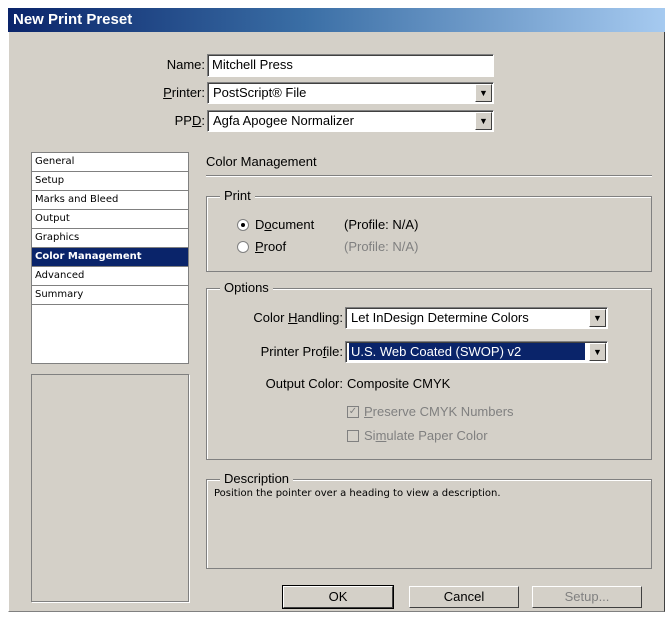  What do you see at coordinates (184, 92) in the screenshot?
I see `printer-label: Printer:` at bounding box center [184, 92].